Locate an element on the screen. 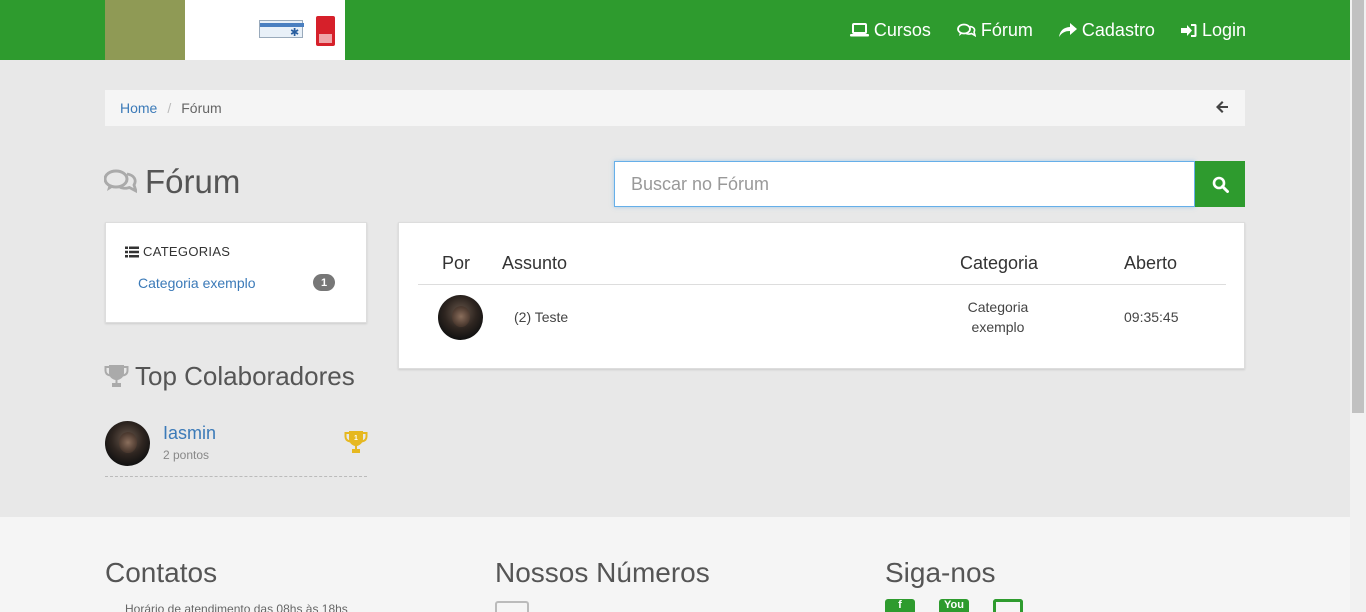 This screenshot has width=1366, height=612. topic-opened-time: 09:35:45 is located at coordinates (1151, 317).